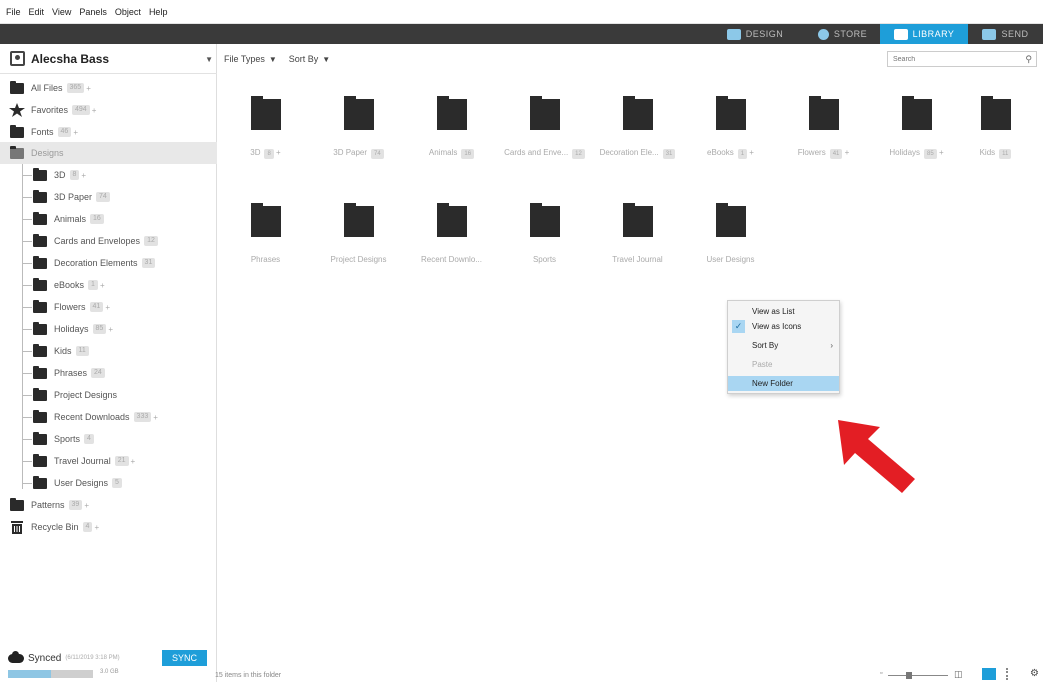 This screenshot has height=682, width=1043. I want to click on sidebar-item-ebooks: eBooks 1 +, so click(108, 285).